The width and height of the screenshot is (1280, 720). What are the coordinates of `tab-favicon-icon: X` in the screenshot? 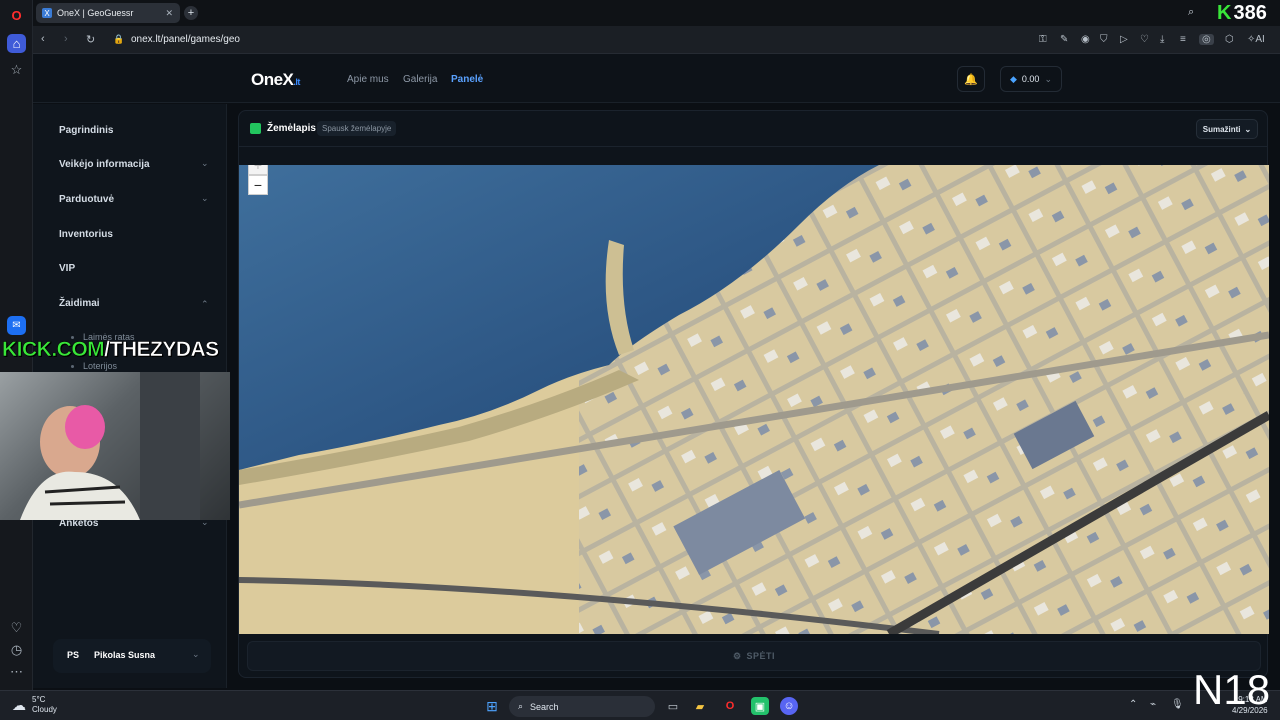 It's located at (47, 13).